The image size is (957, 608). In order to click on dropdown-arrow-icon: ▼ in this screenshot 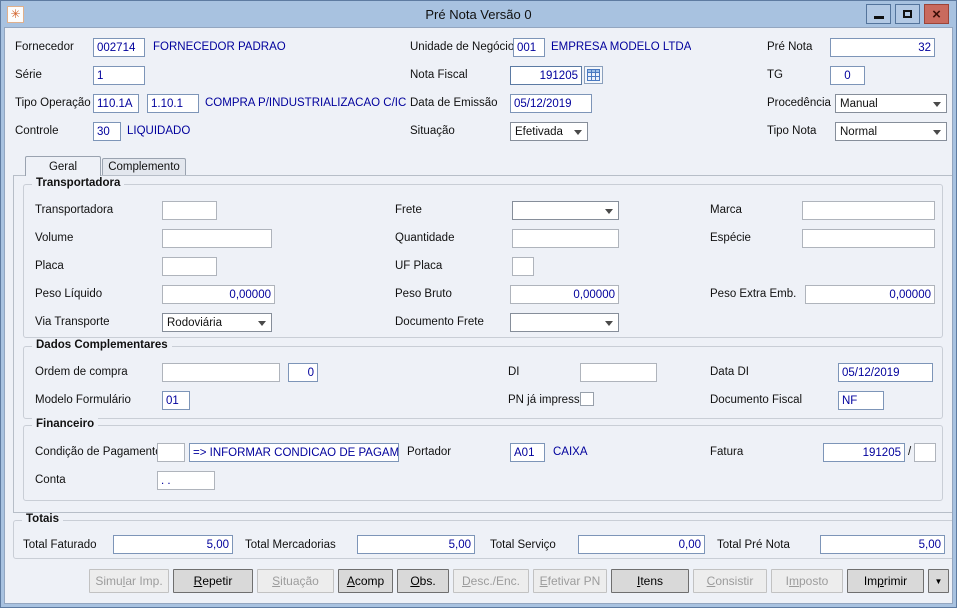, I will do `click(938, 581)`.